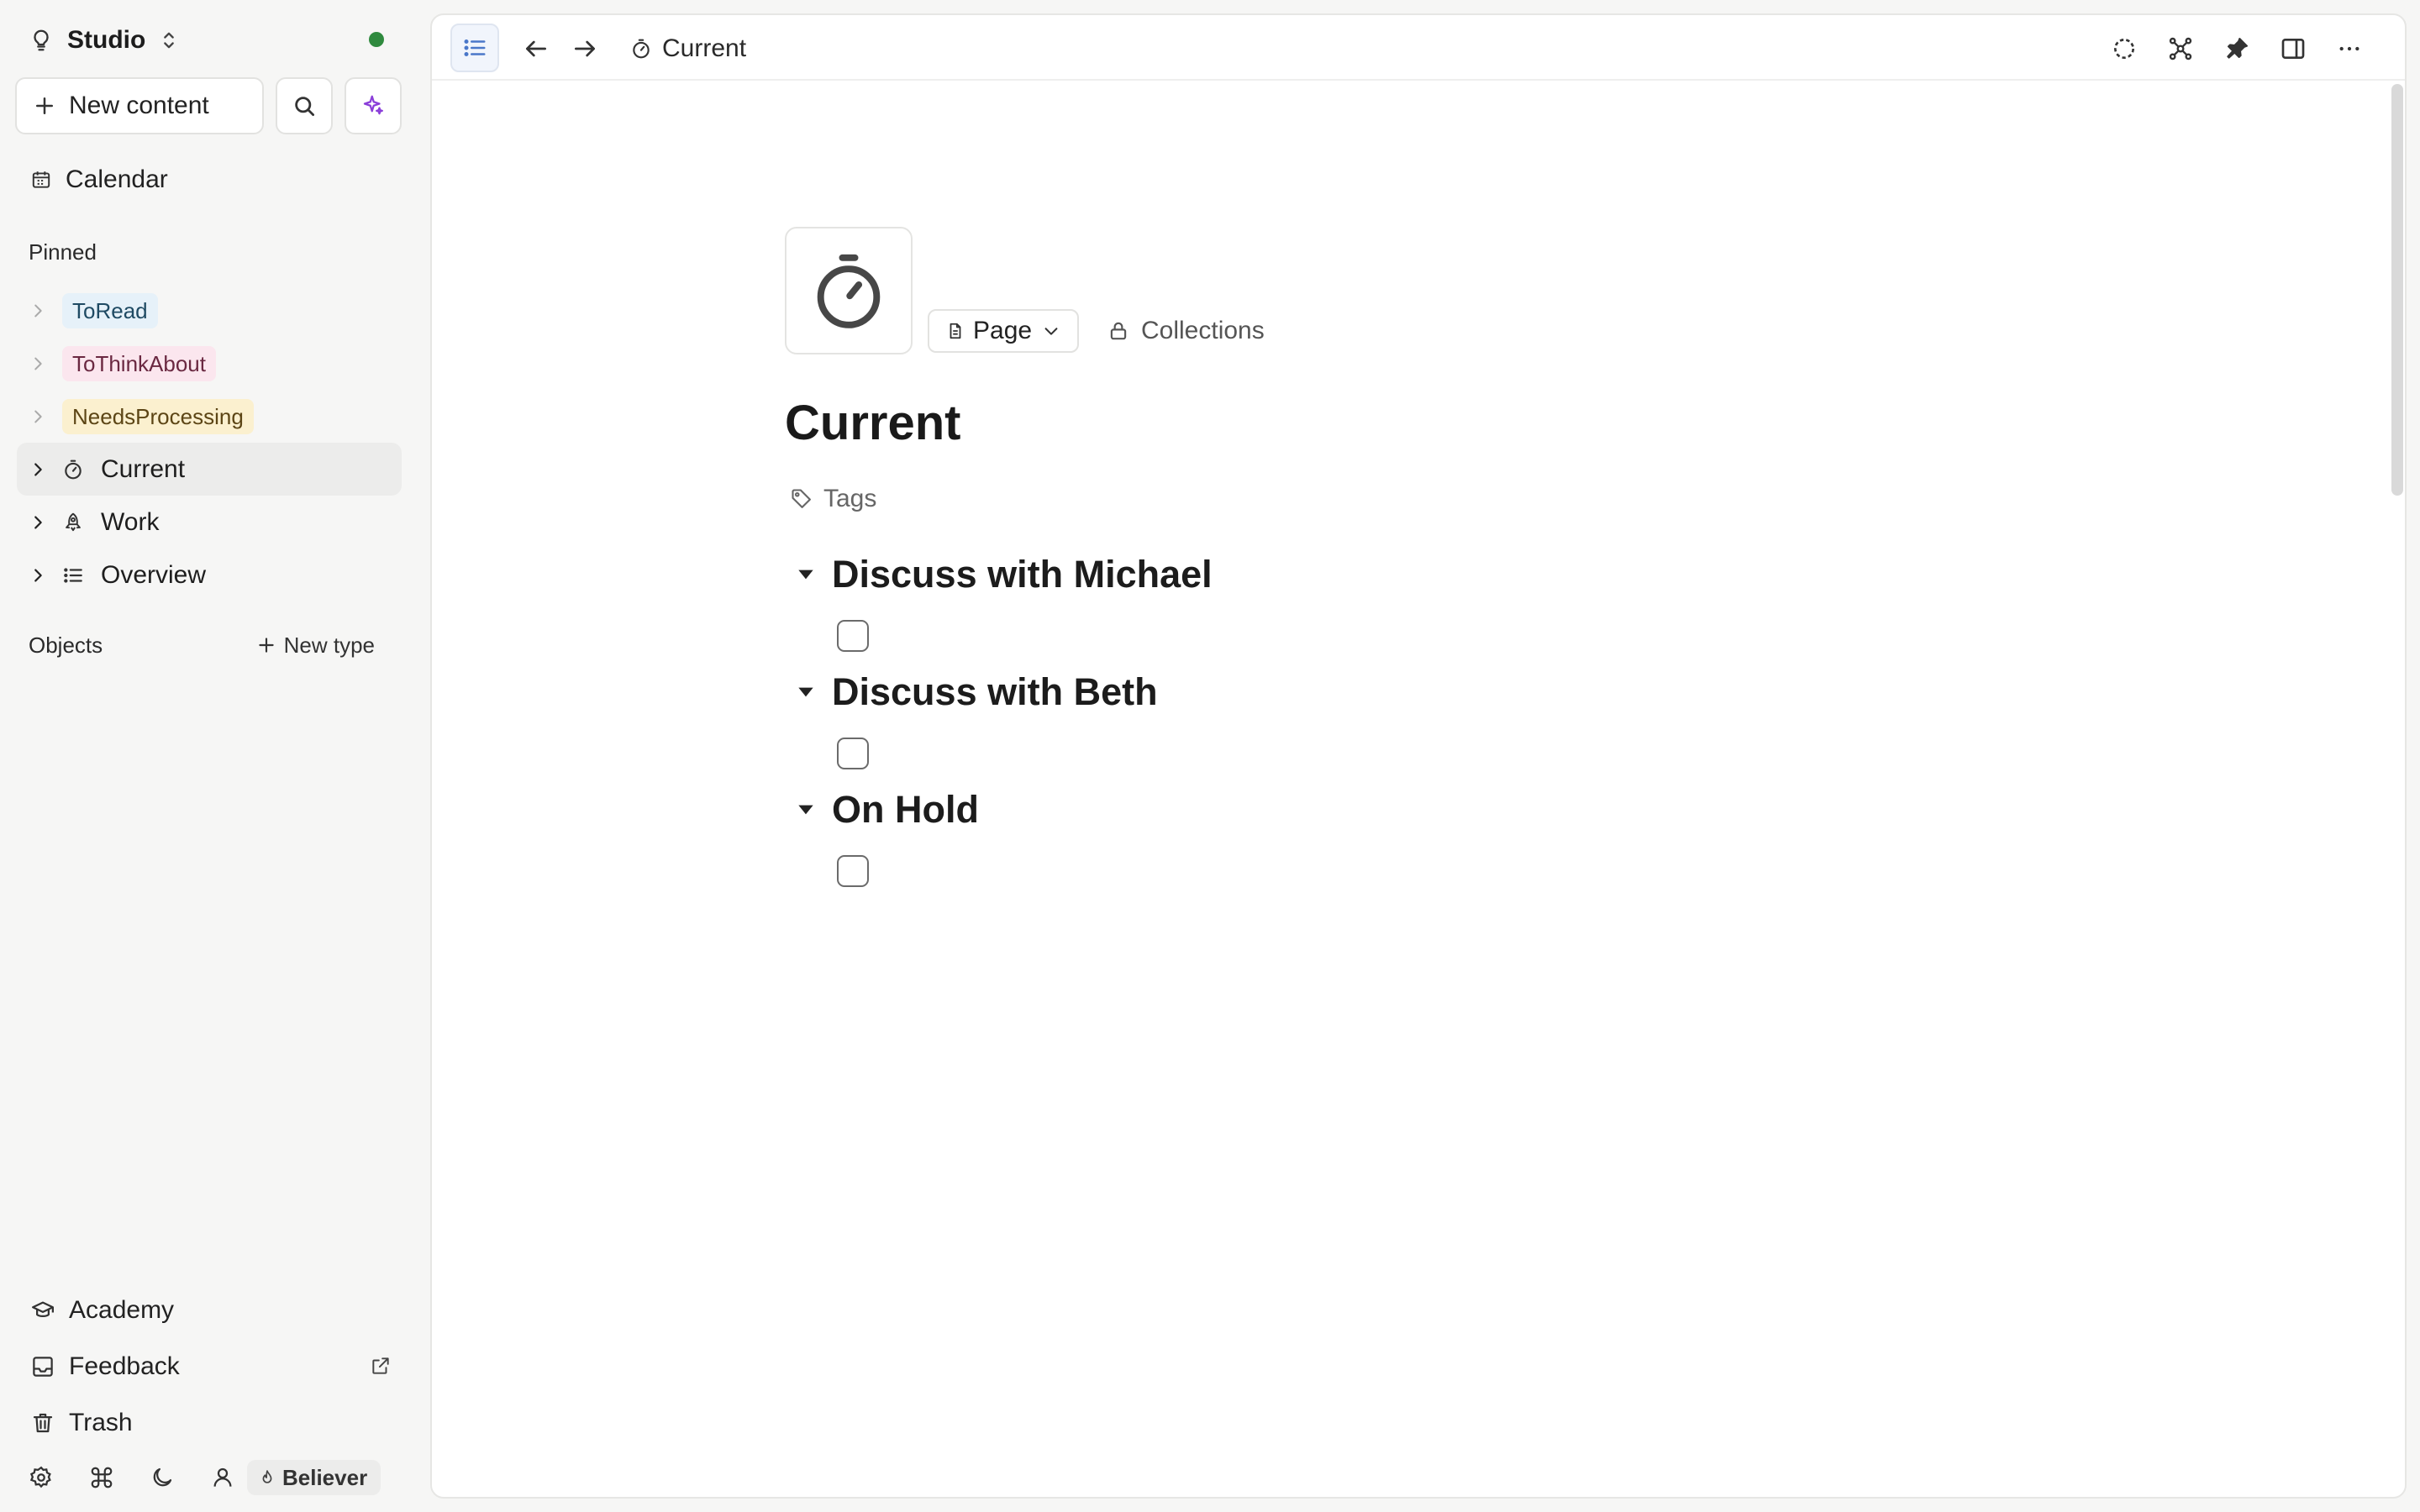 The image size is (2420, 1512). I want to click on new-content-button: New content, so click(139, 105).